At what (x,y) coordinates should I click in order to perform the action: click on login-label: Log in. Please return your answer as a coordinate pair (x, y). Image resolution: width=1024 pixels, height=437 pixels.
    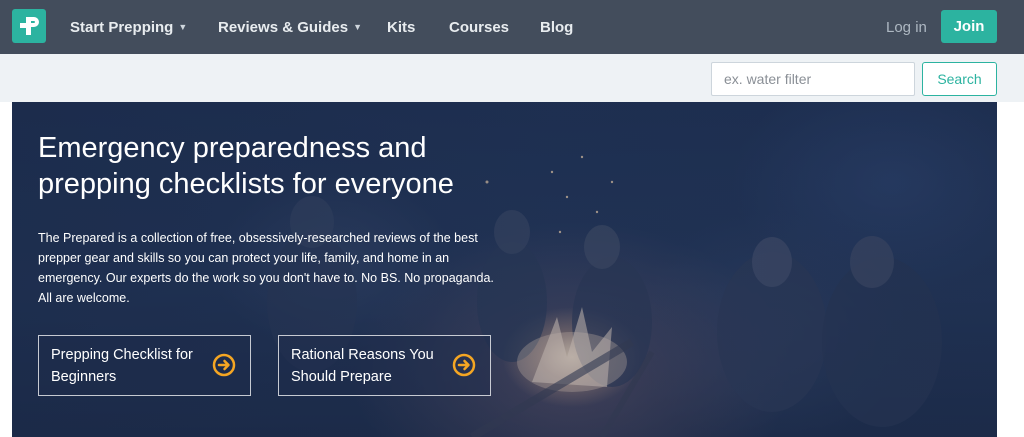
    Looking at the image, I should click on (906, 27).